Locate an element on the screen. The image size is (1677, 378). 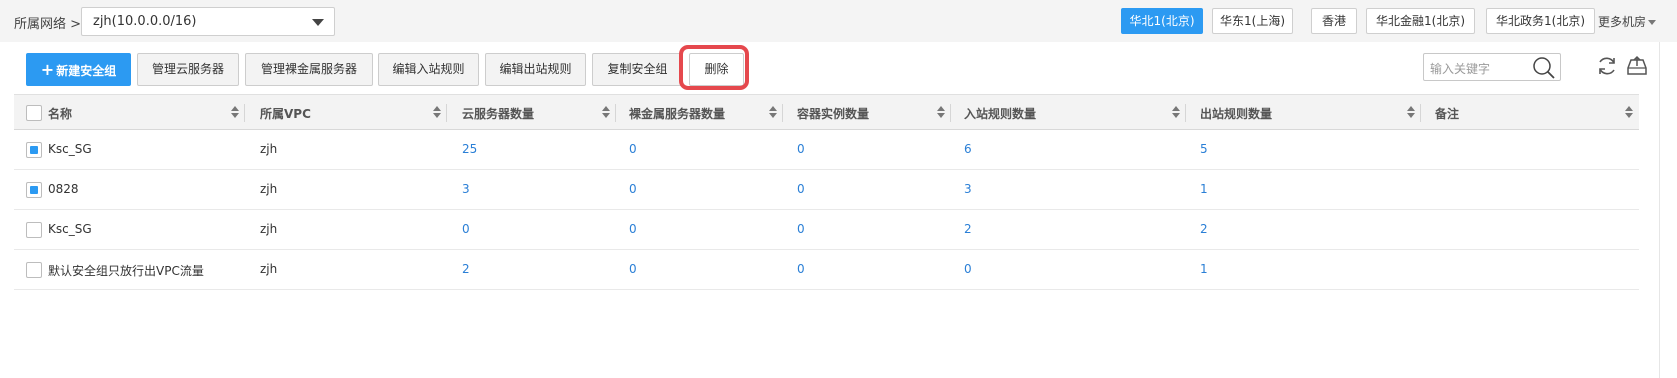
network-select-value: zjh(10.0.0.0/16) is located at coordinates (145, 21).